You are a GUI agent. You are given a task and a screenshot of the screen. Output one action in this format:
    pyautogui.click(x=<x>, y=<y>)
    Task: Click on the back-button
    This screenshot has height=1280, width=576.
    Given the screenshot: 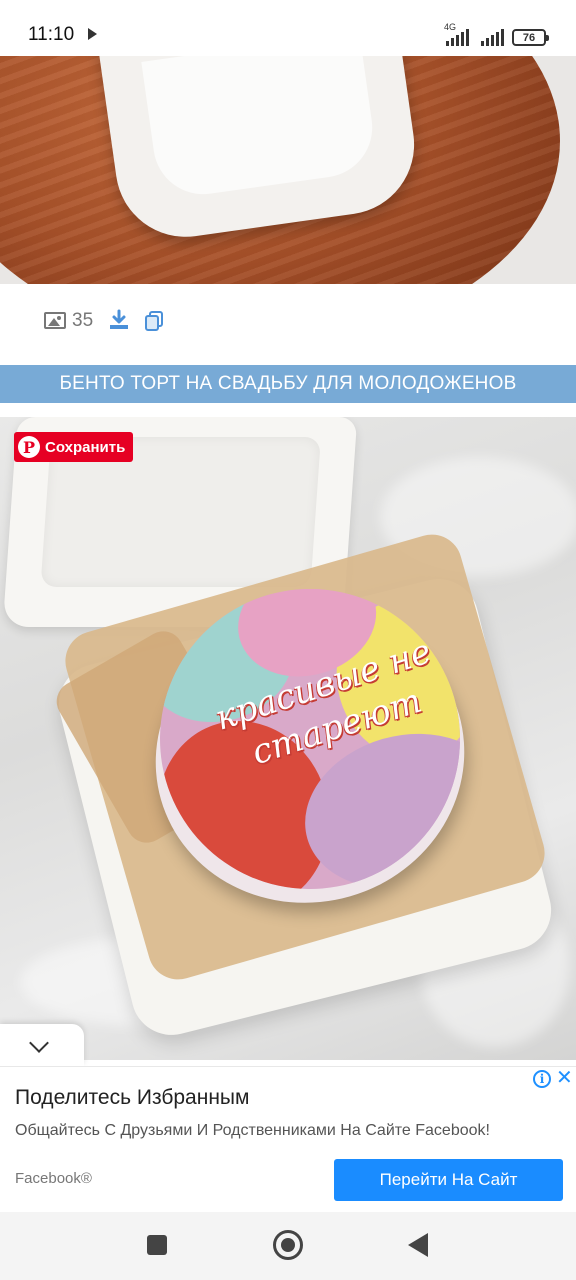 What is the action you would take?
    pyautogui.click(x=418, y=1245)
    